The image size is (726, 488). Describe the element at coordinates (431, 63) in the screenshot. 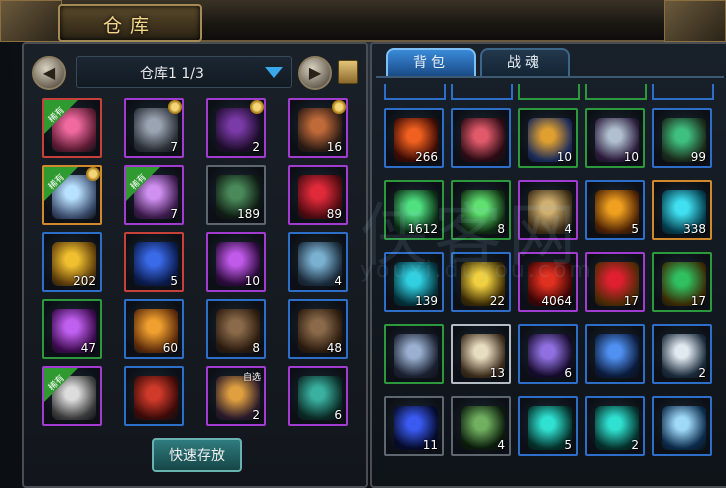

I see `tab-backpack: 背包` at that location.